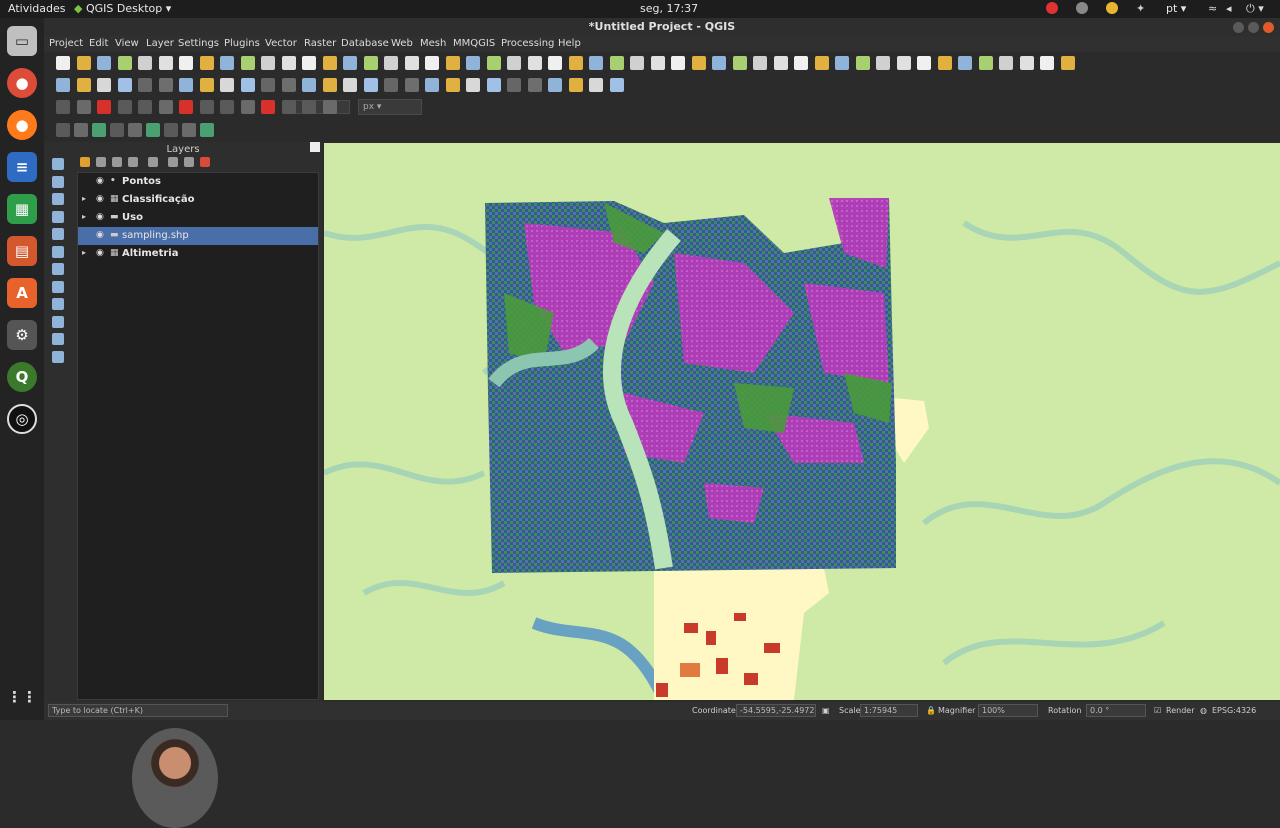 The width and height of the screenshot is (1280, 828). I want to click on calc-icon: ▦, so click(22, 209).